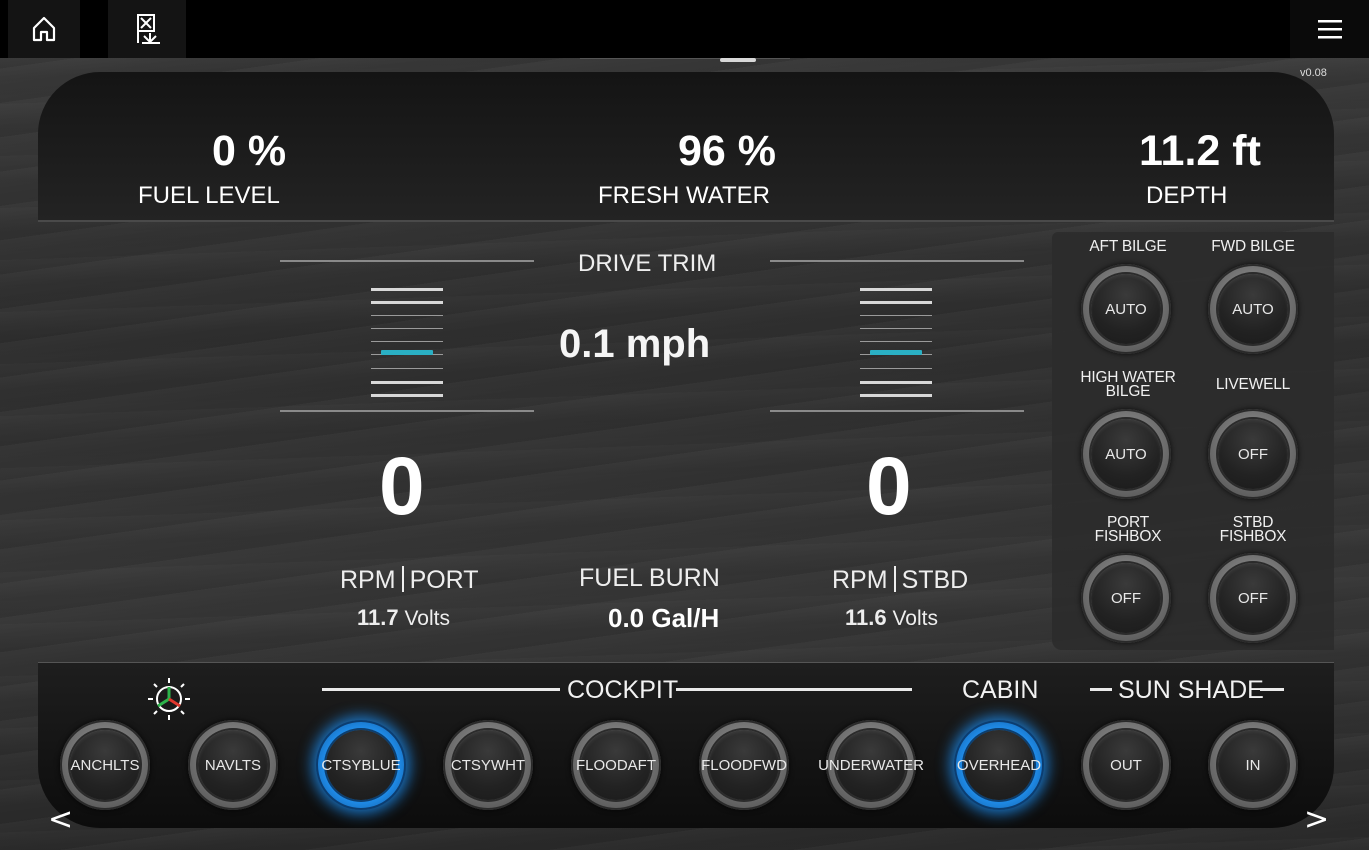 This screenshot has height=850, width=1369. I want to click on speed-value: 0.1 mph, so click(635, 344).